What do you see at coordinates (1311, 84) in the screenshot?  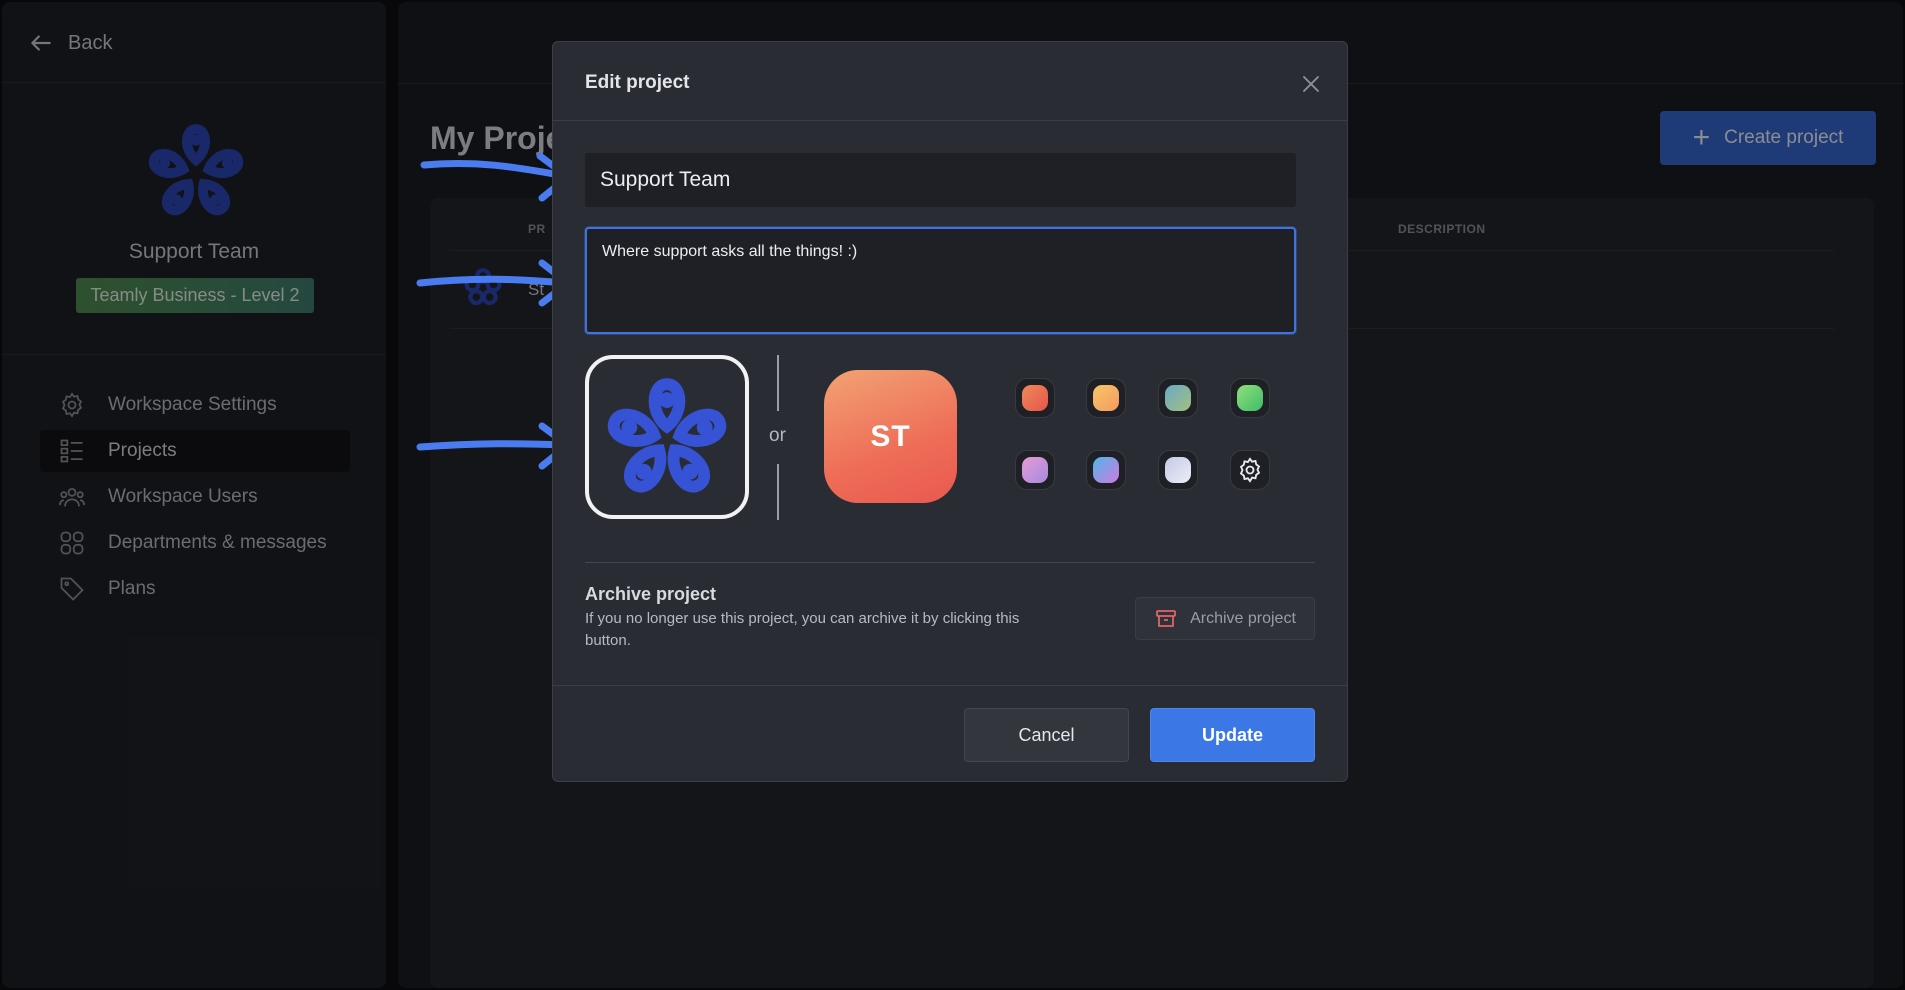 I see `close-icon` at bounding box center [1311, 84].